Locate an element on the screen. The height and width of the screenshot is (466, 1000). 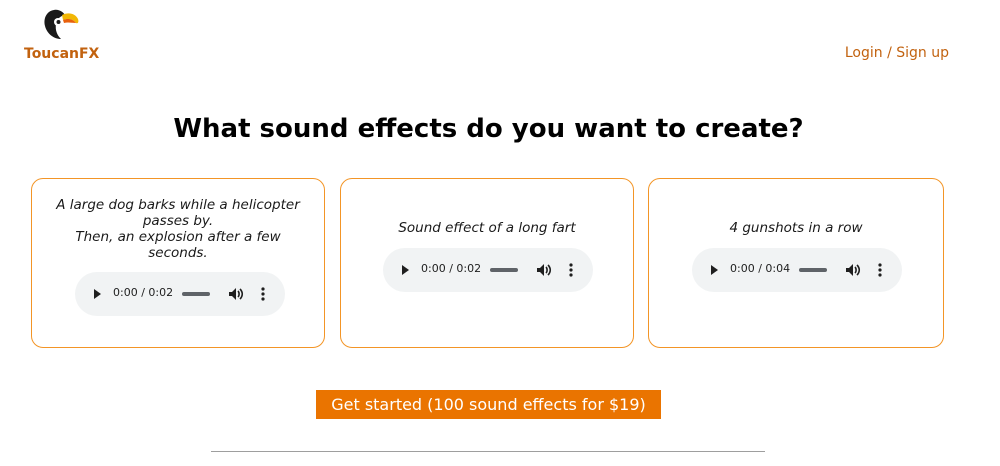
example-prompt: Sound effect of a long fart is located at coordinates (487, 228).